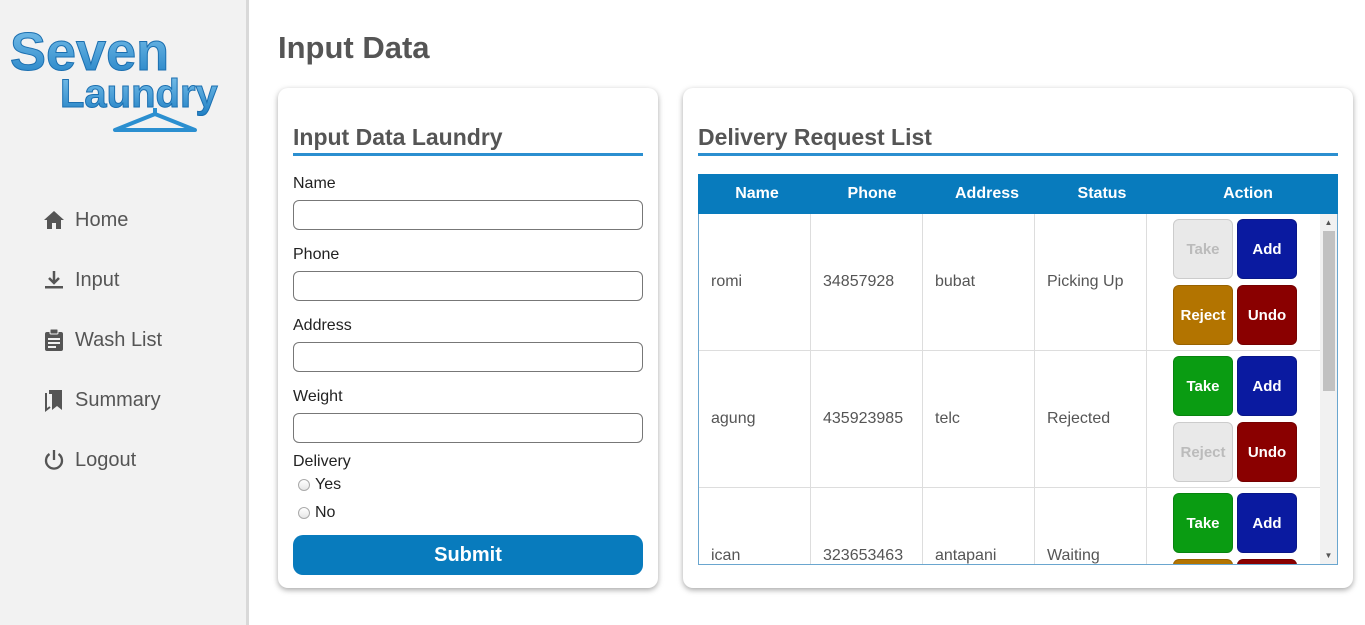  I want to click on address-label: Address, so click(322, 325).